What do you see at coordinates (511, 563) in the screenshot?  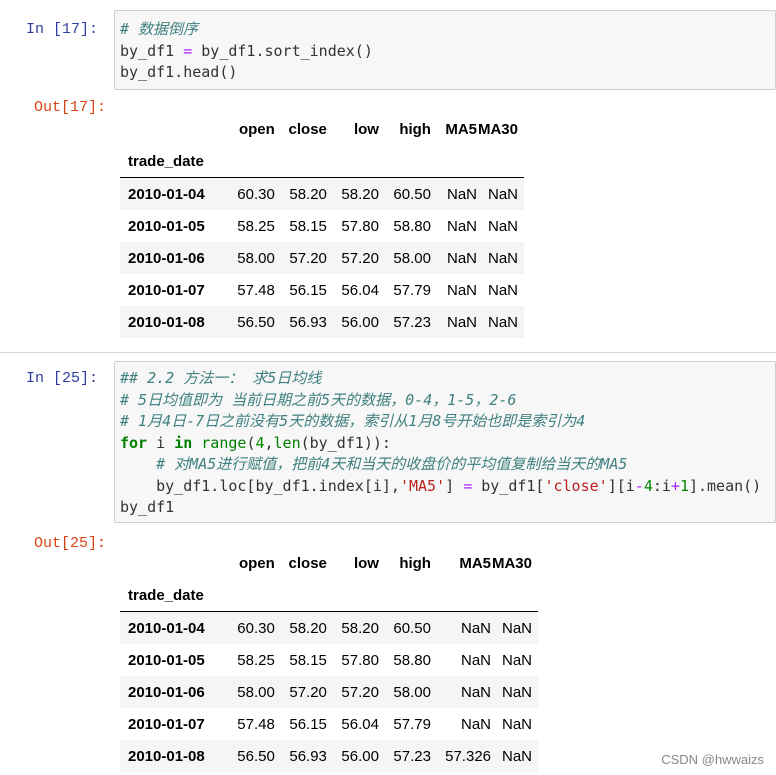 I see `column-header: MA30` at bounding box center [511, 563].